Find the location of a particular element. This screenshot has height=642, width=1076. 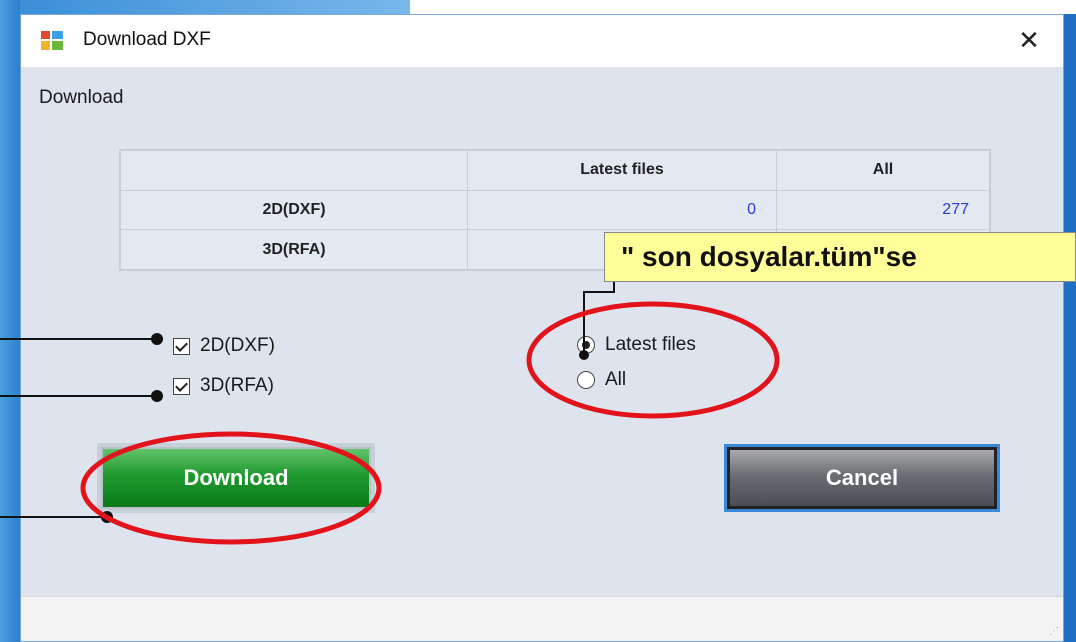

checkbox-3d-label: 3D(RFA) is located at coordinates (237, 385).